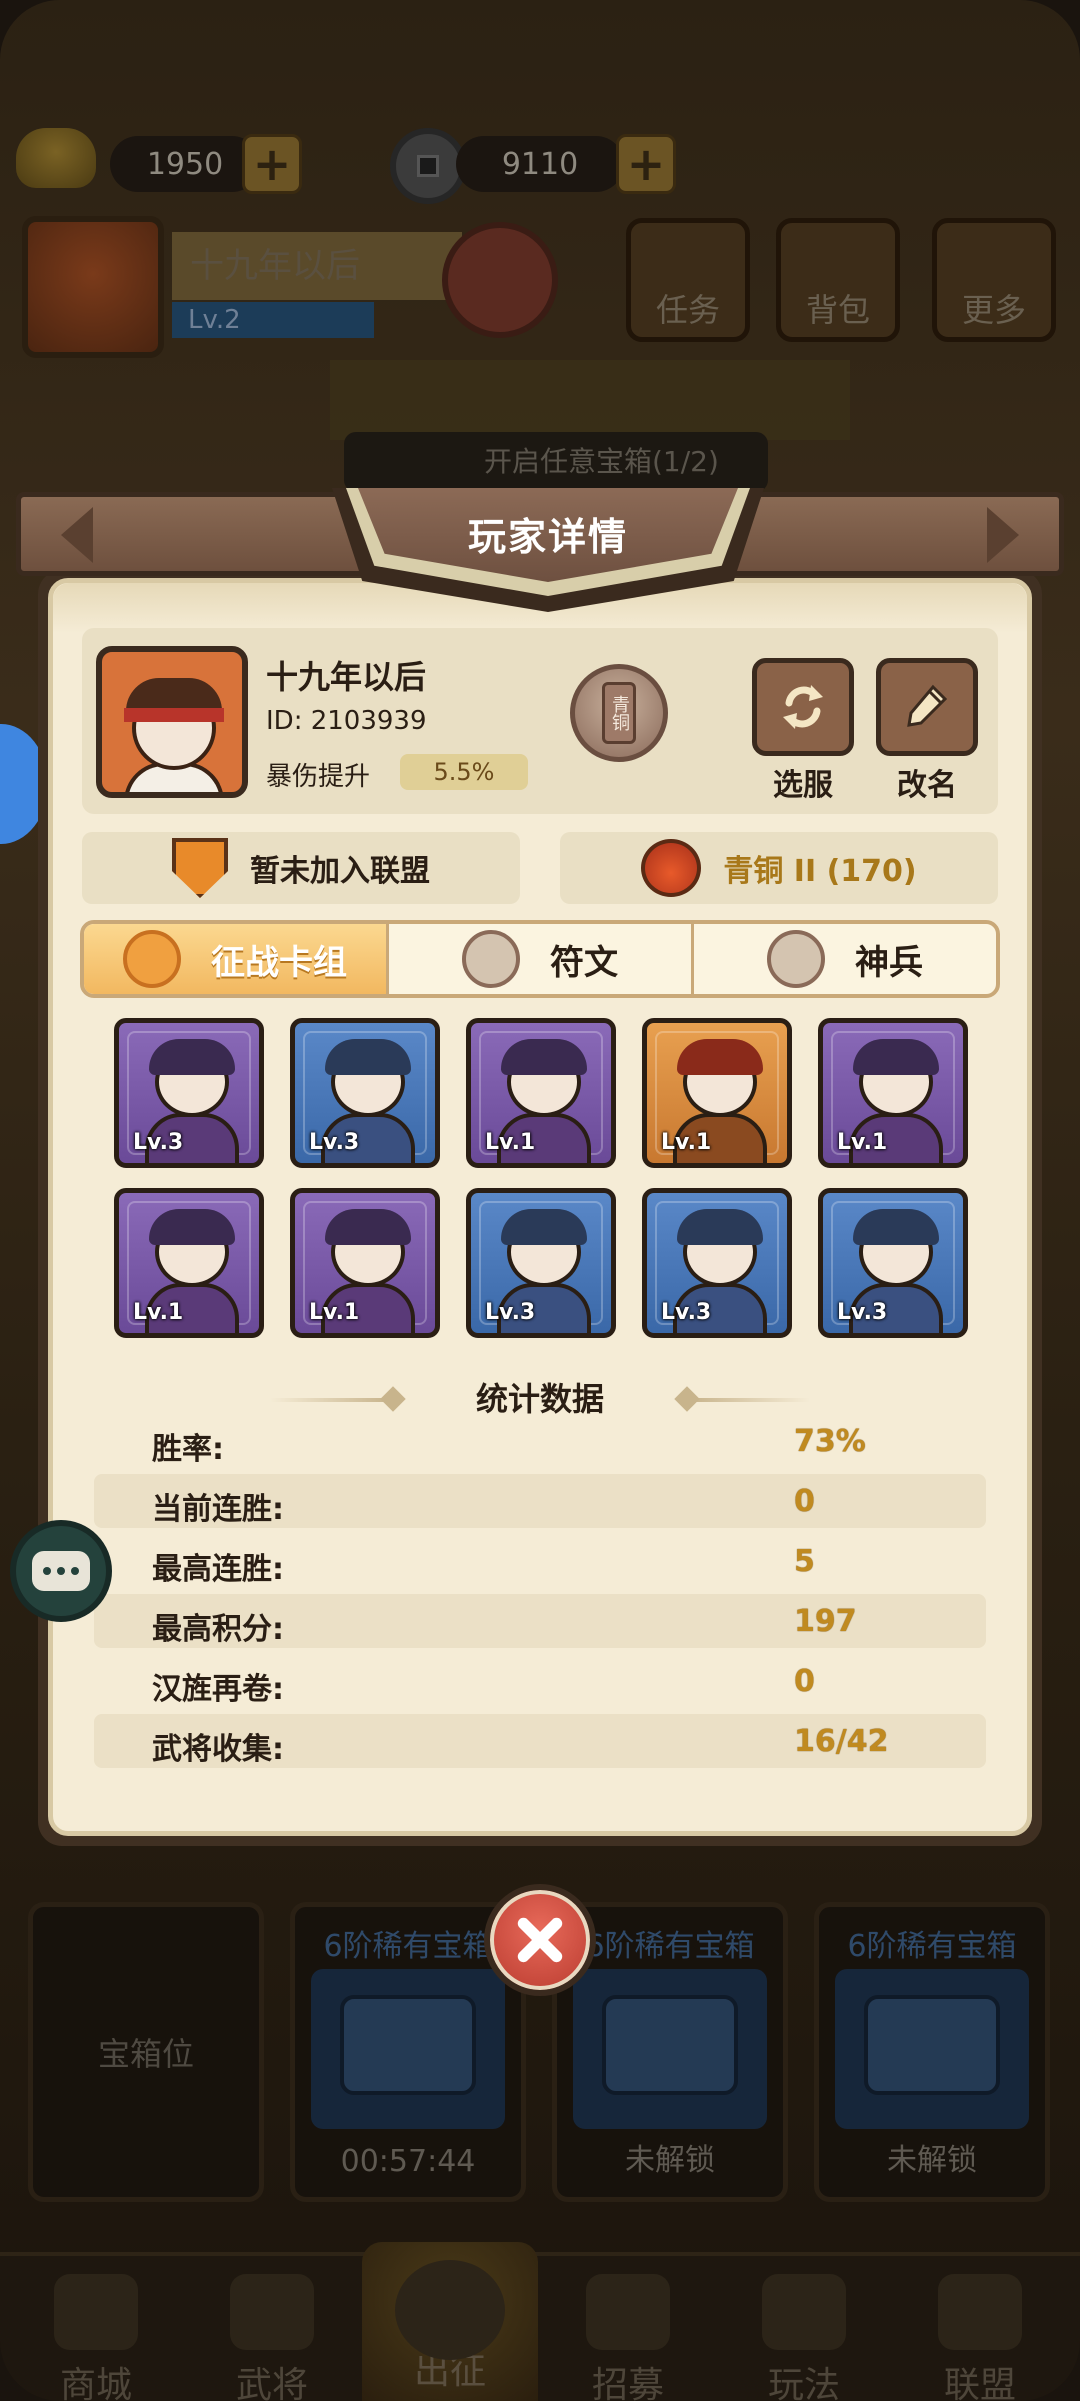  Describe the element at coordinates (464, 772) in the screenshot. I see `crit-bonus-value: 5.5%` at that location.